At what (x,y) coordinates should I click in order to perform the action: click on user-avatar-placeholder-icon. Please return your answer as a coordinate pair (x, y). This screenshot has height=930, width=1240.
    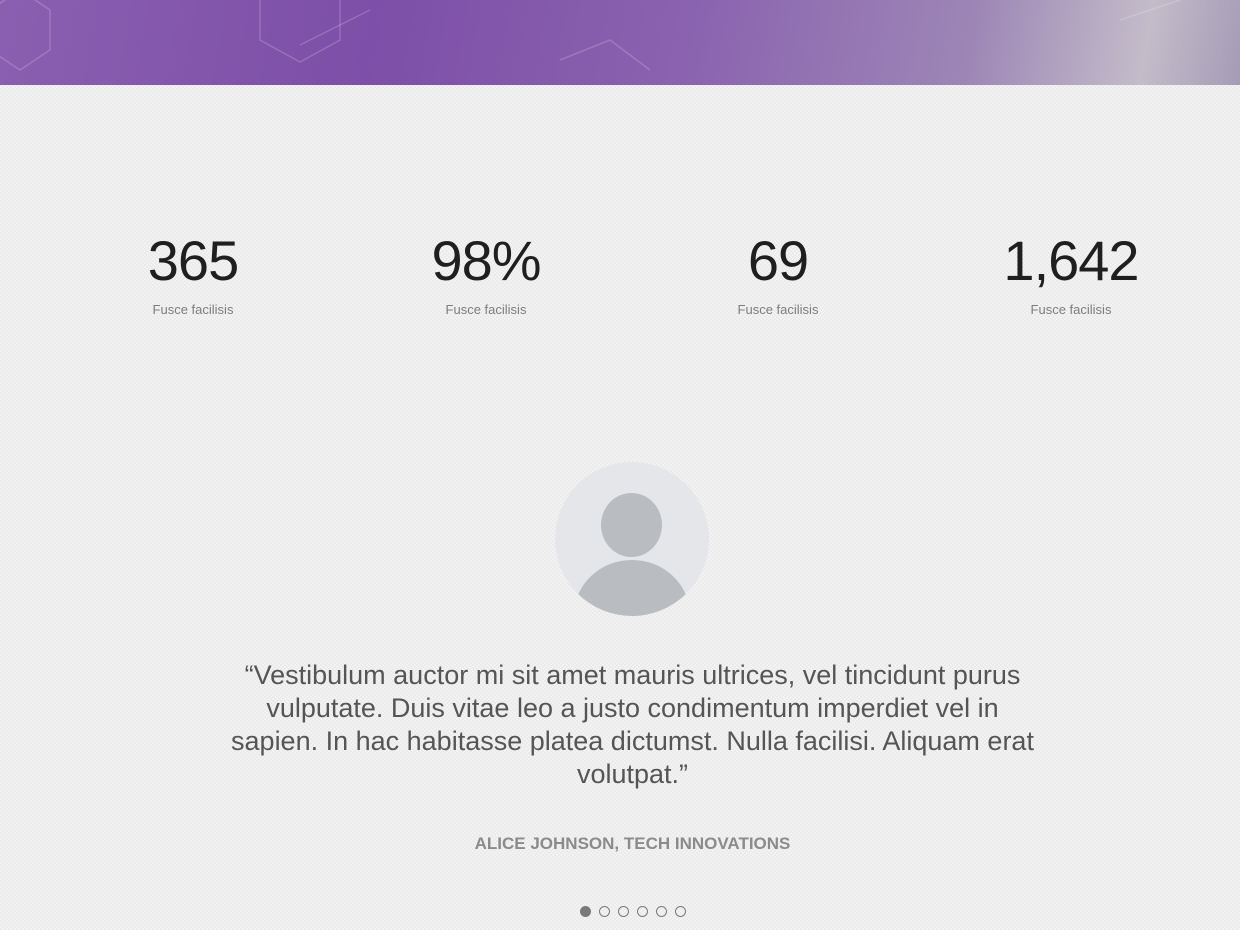
    Looking at the image, I should click on (632, 539).